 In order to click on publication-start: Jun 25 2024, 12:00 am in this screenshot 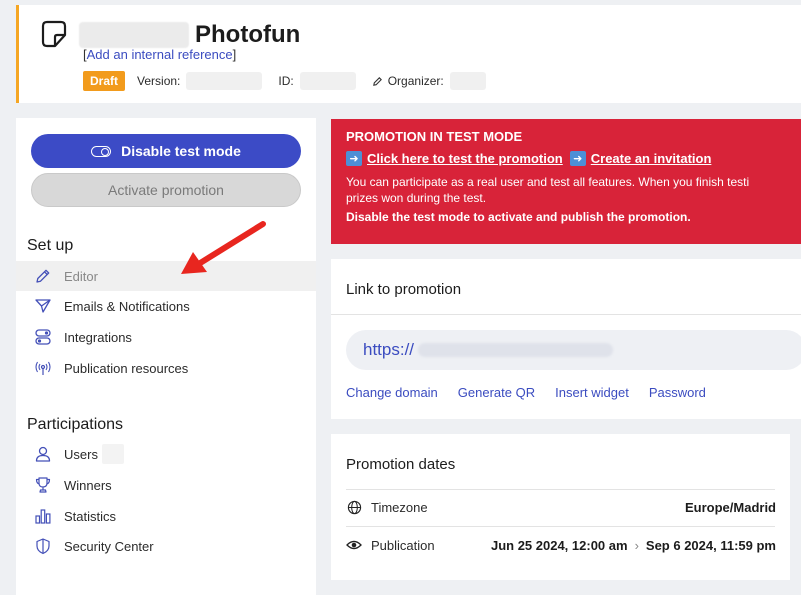, I will do `click(559, 545)`.